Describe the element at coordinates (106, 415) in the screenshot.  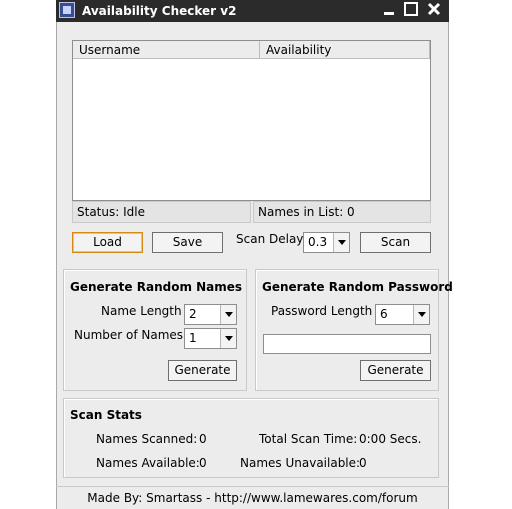
I see `scan-stats-title: Scan Stats` at that location.